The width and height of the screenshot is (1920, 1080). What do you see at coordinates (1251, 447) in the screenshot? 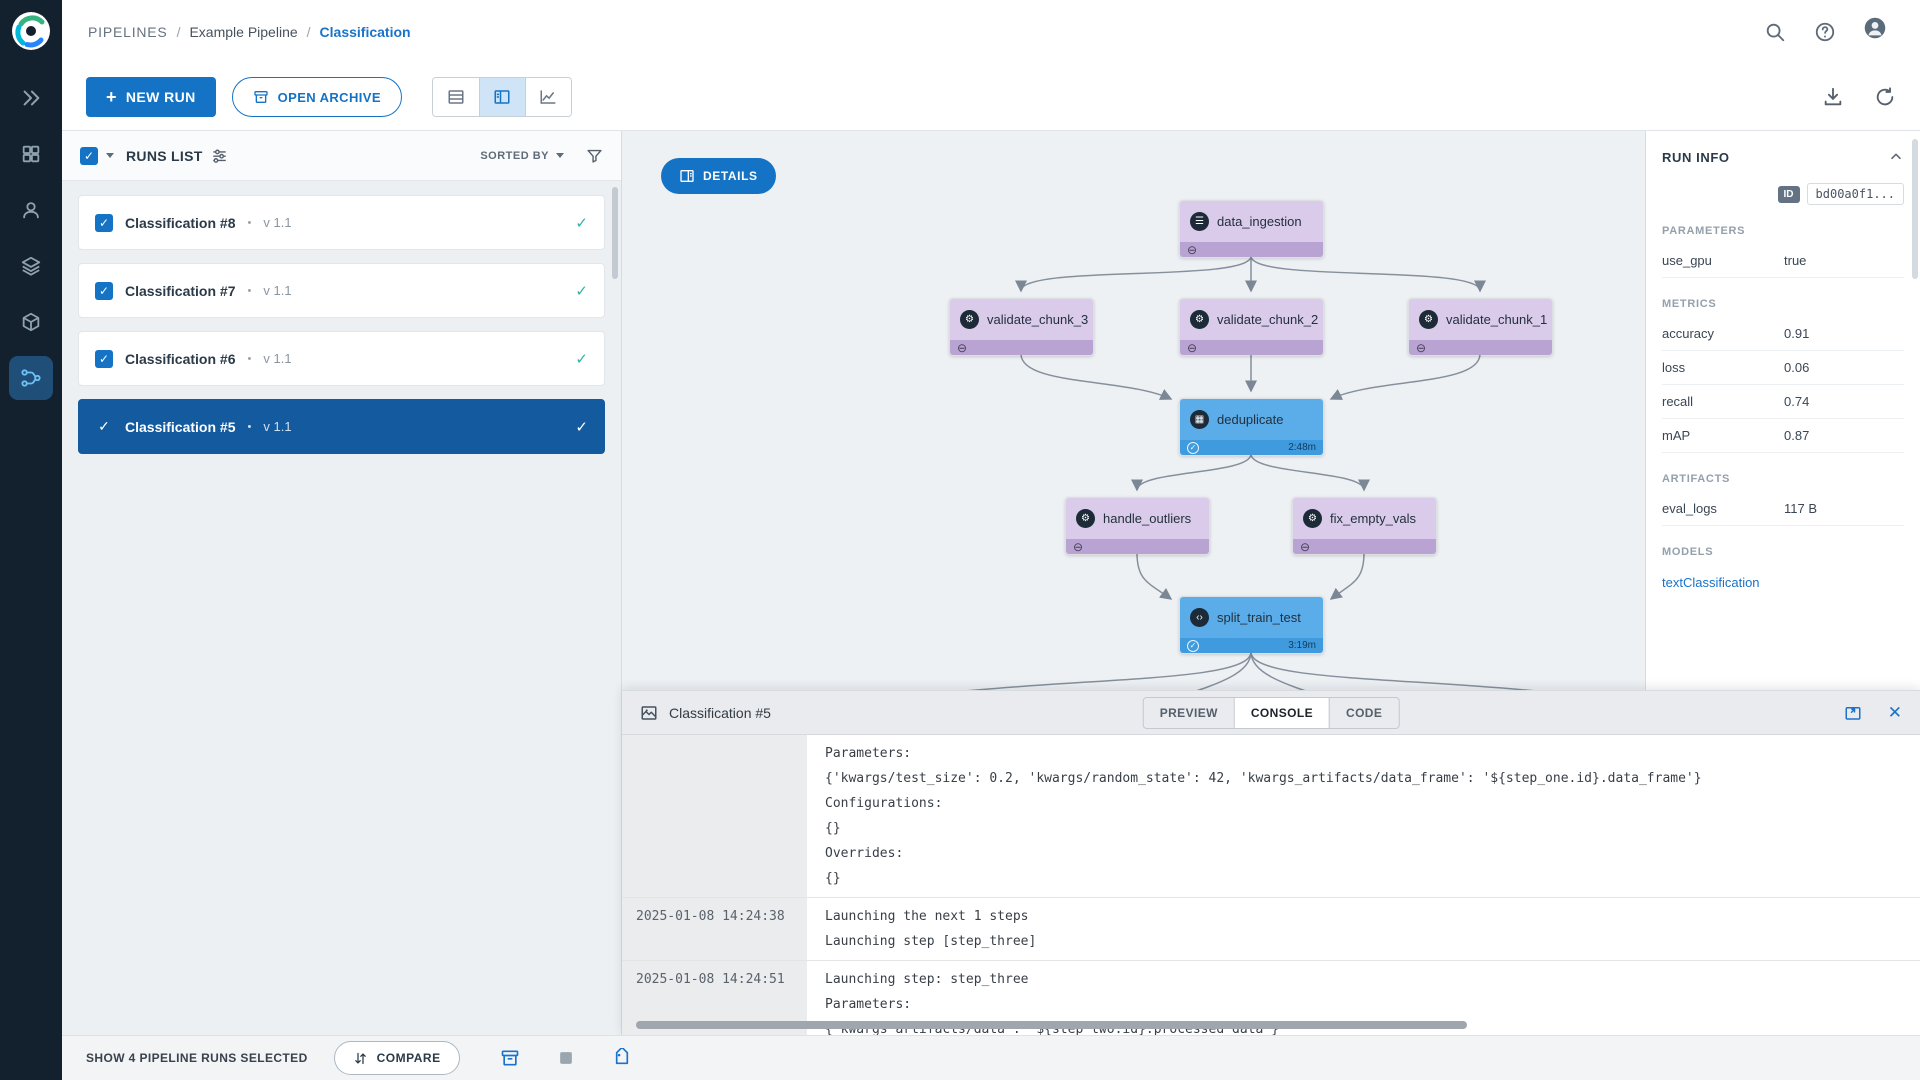
I see `node-footer: ✓ 2:48m` at bounding box center [1251, 447].